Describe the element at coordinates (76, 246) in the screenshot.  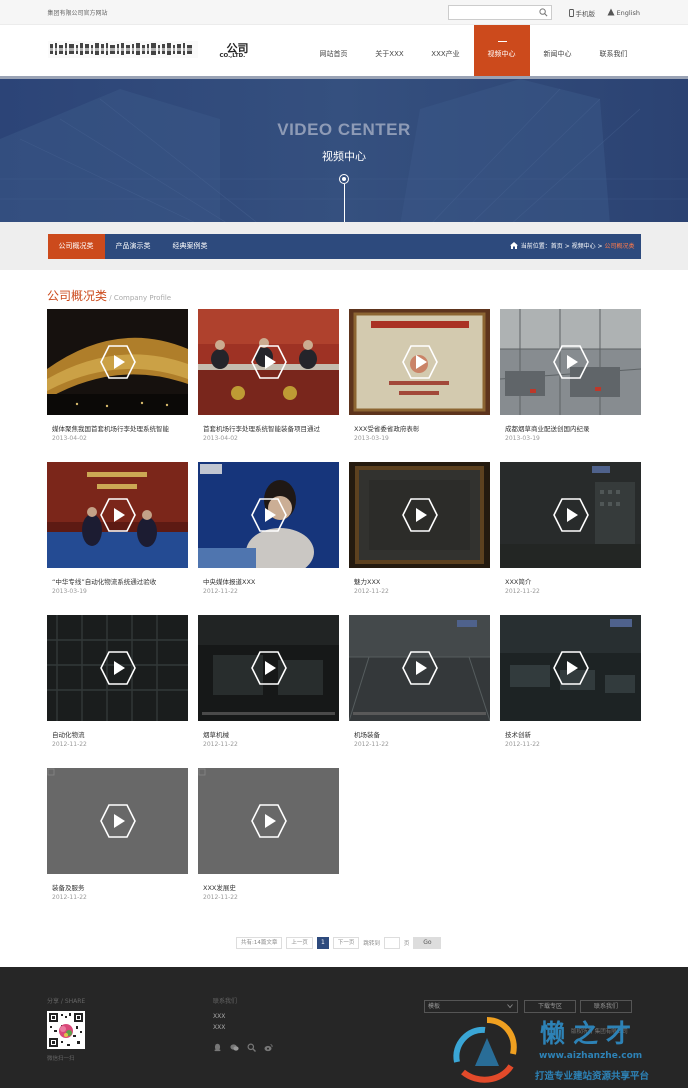
I see `subtab-company-profile: 公司概况类` at that location.